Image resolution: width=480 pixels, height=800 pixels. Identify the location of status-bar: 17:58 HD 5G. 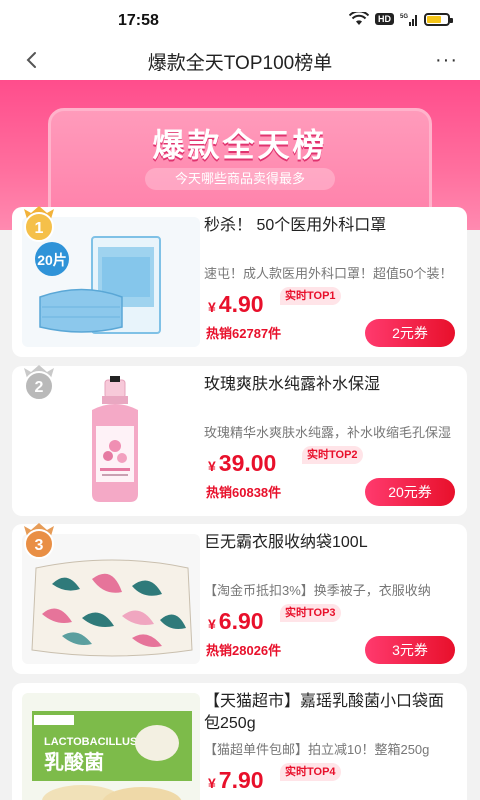
(240, 20).